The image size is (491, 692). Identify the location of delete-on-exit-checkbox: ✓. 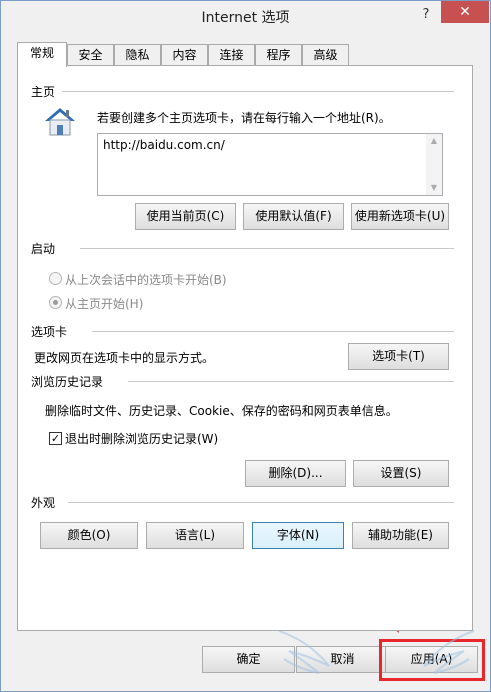
(55, 438).